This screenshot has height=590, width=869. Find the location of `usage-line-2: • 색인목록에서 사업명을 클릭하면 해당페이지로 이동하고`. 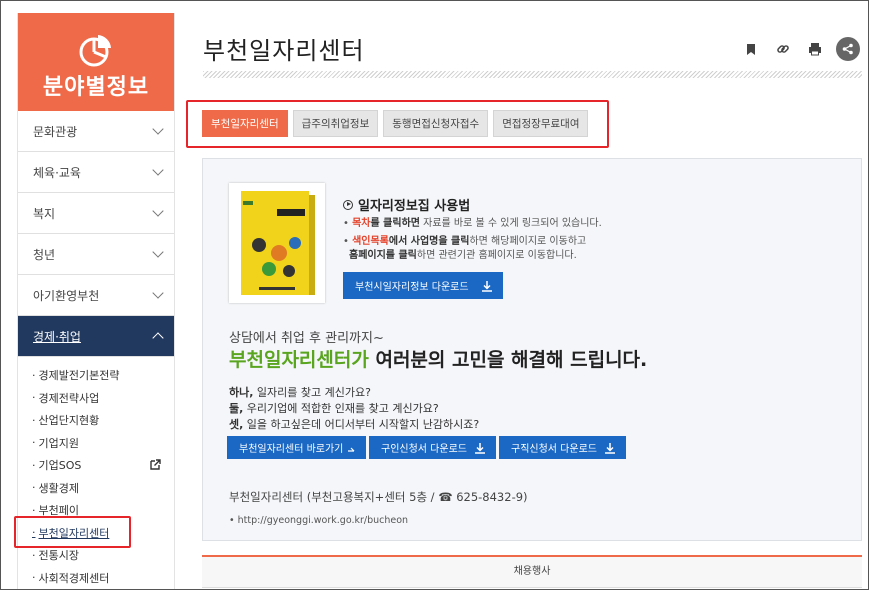

usage-line-2: • 색인목록에서 사업명을 클릭하면 해당페이지로 이동하고 is located at coordinates (465, 241).